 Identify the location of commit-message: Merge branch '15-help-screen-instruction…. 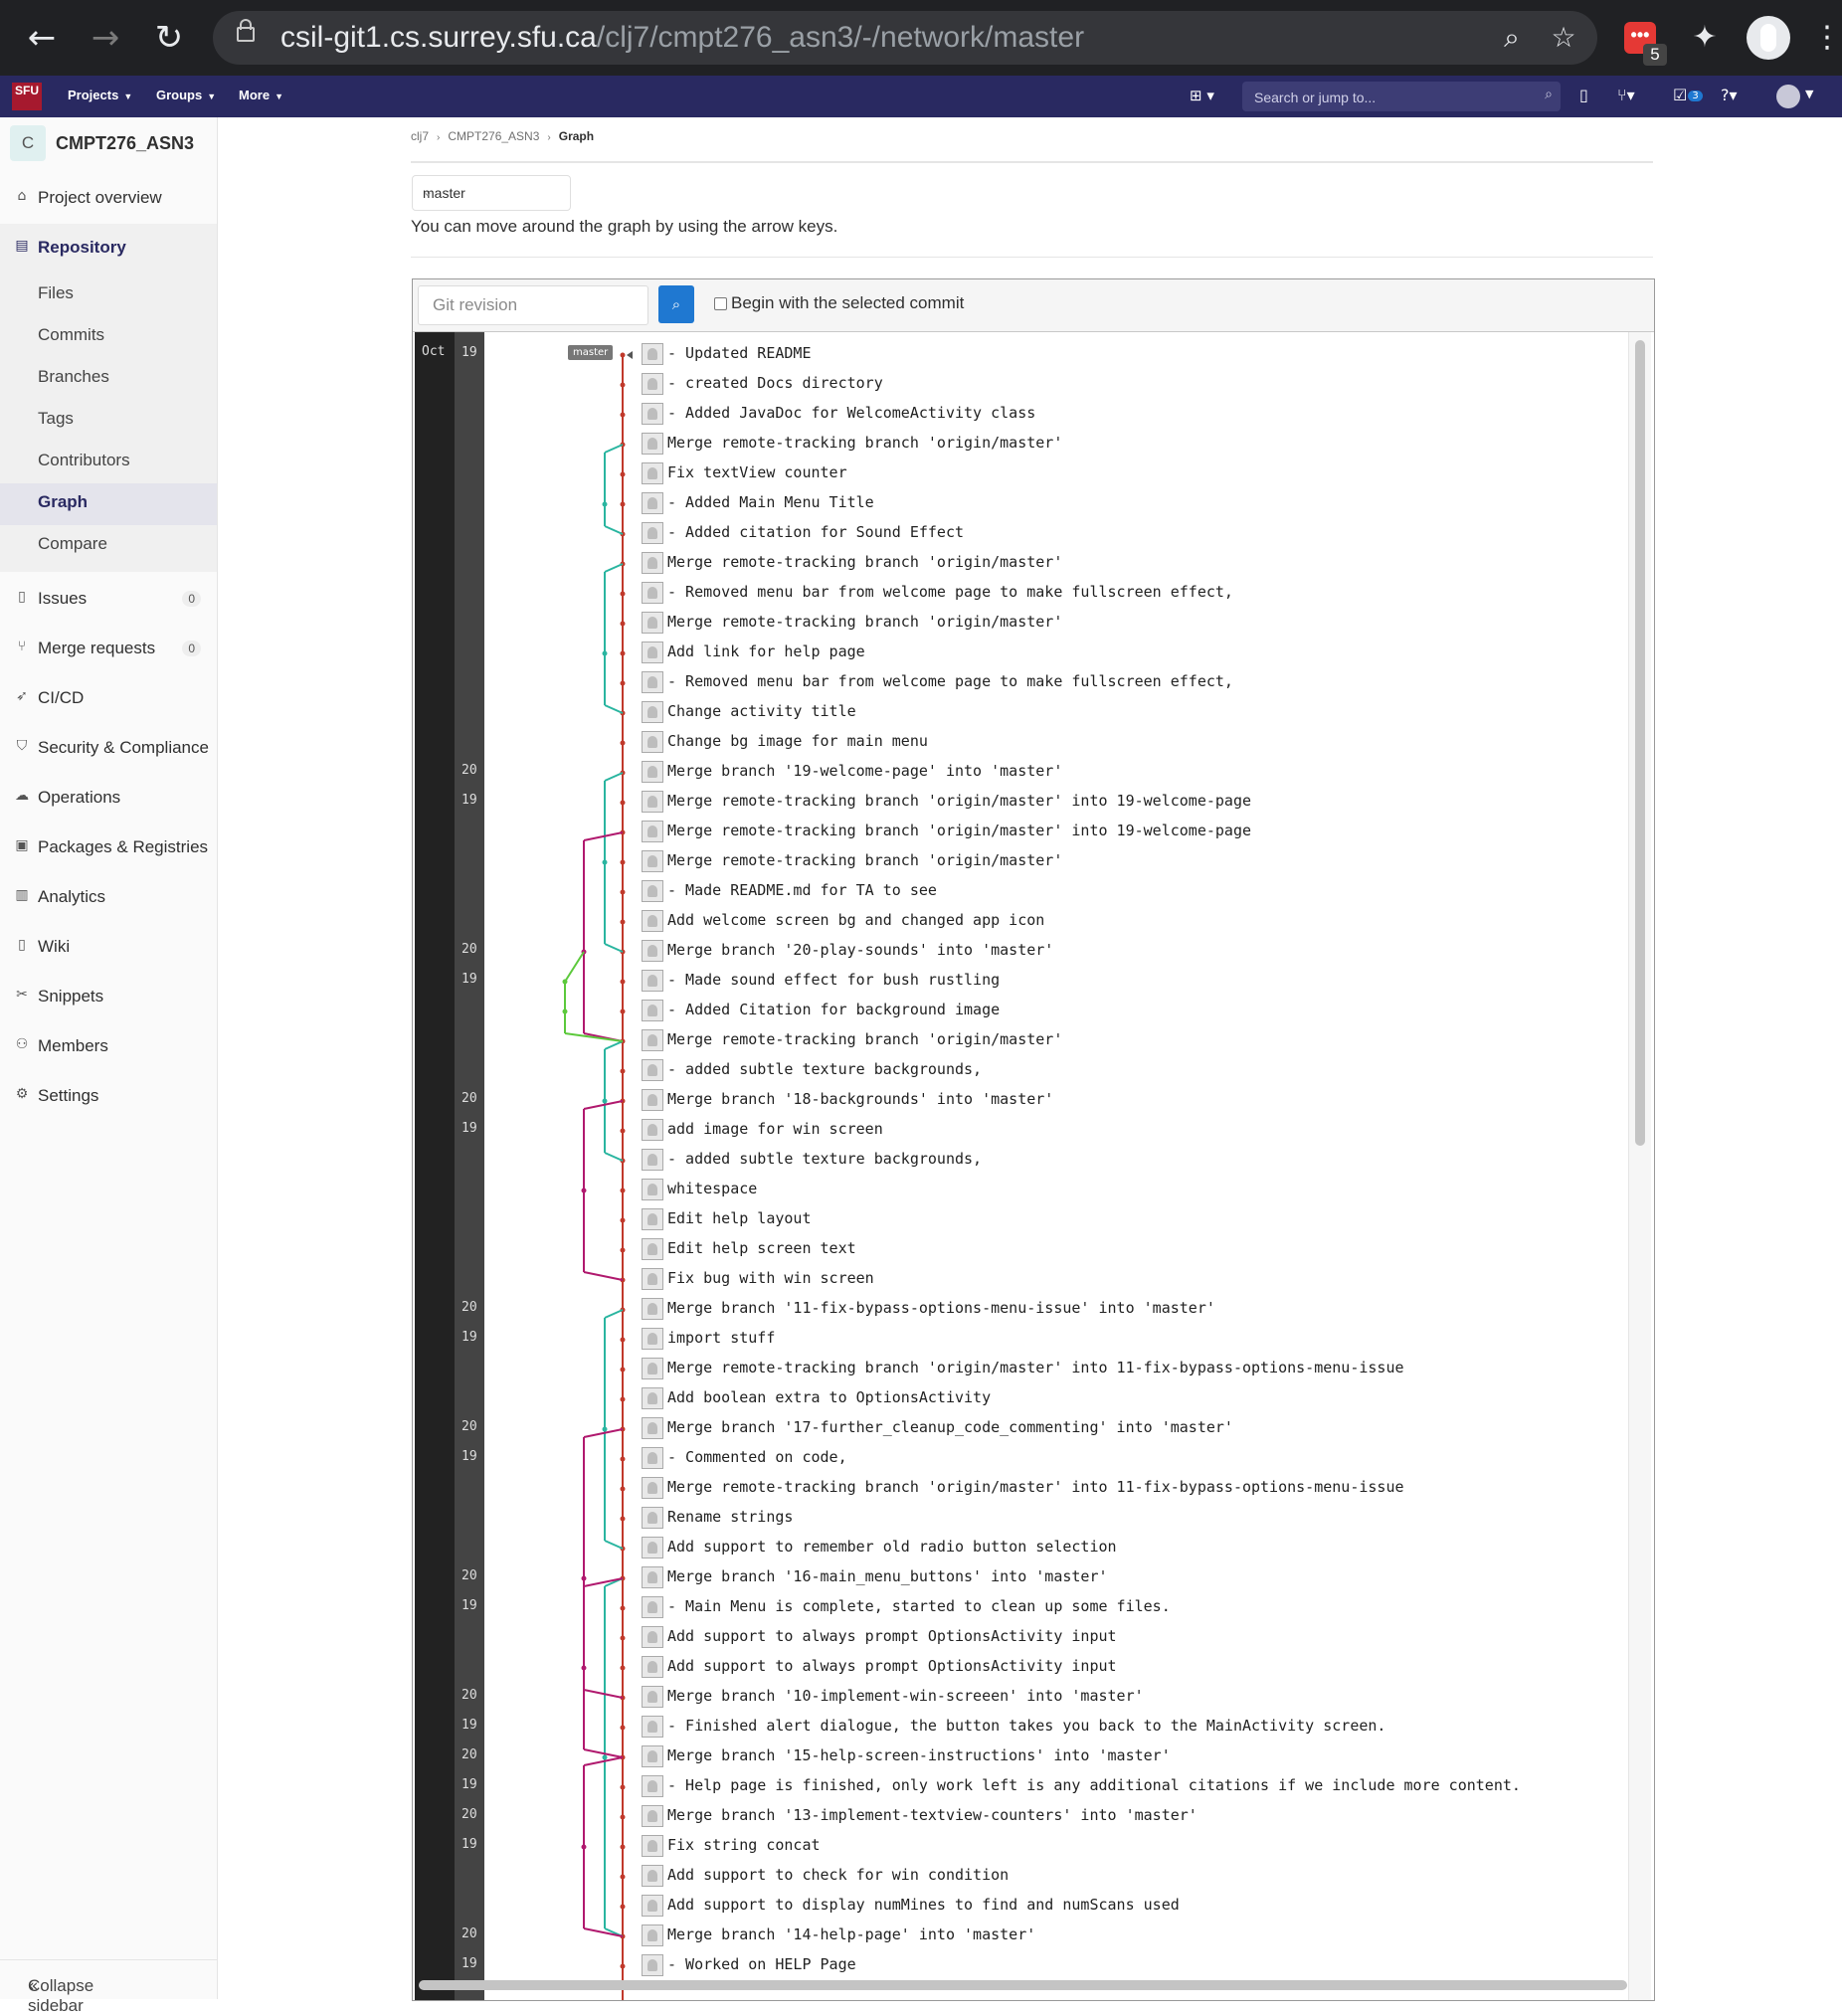
(919, 1755).